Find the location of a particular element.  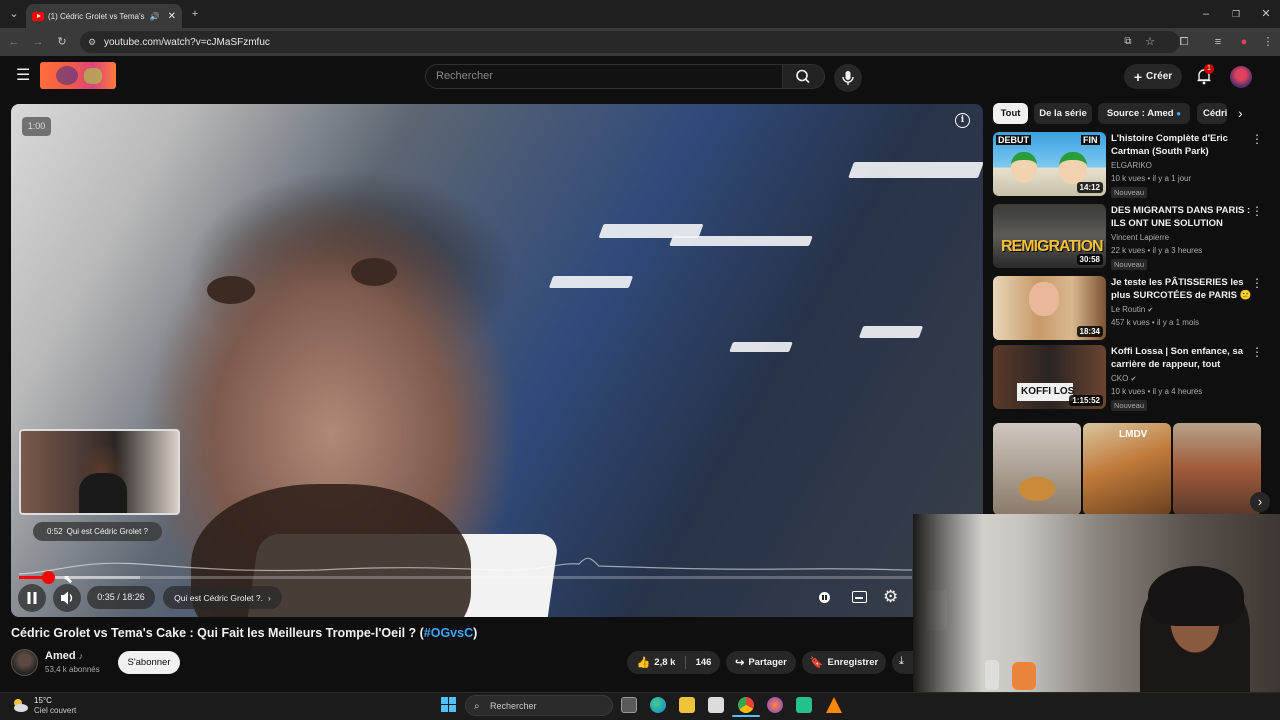

weather-temperature: 15°C is located at coordinates (43, 700).